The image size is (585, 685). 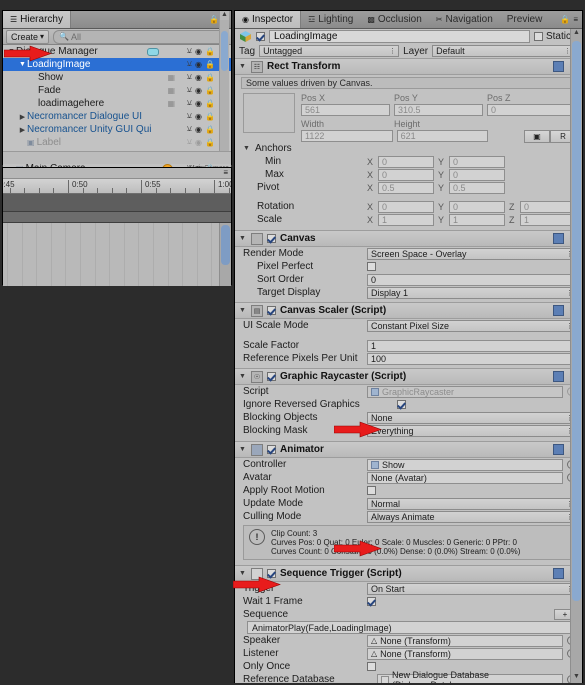 What do you see at coordinates (22, 117) in the screenshot?
I see `foldout-closed-icon: ▶` at bounding box center [22, 117].